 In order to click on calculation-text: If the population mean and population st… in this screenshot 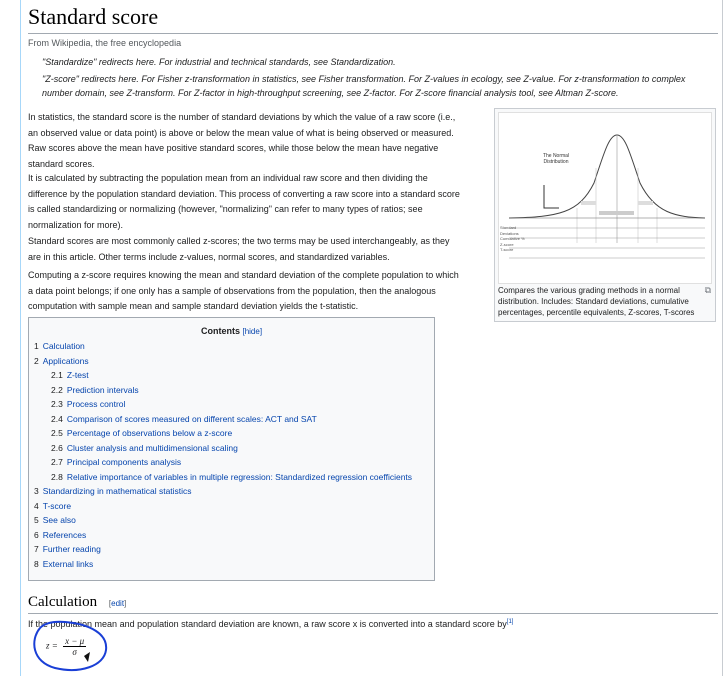, I will do `click(270, 624)`.